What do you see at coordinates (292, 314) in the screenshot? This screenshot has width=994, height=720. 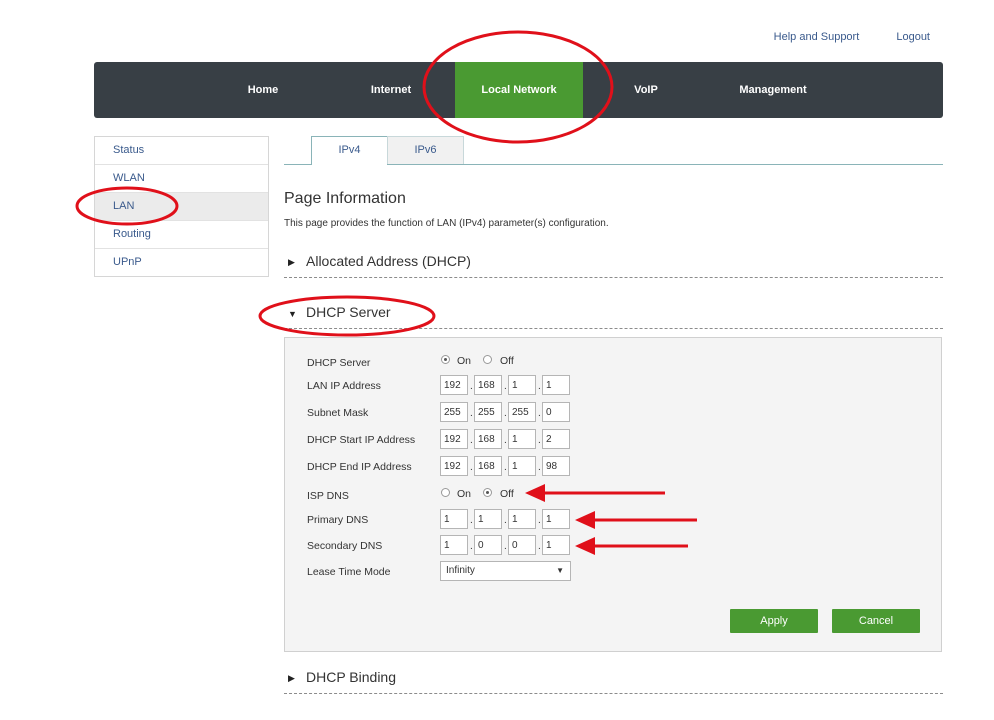 I see `triangle-down-icon: ▼` at bounding box center [292, 314].